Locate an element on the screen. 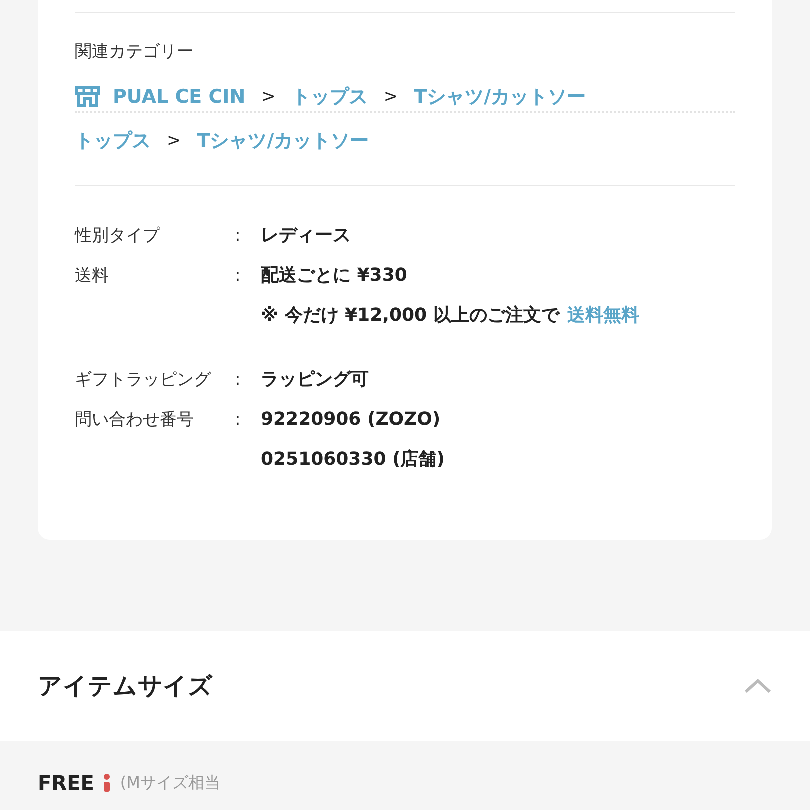 The width and height of the screenshot is (810, 810). size-note: (Mサイズ相当 is located at coordinates (170, 783).